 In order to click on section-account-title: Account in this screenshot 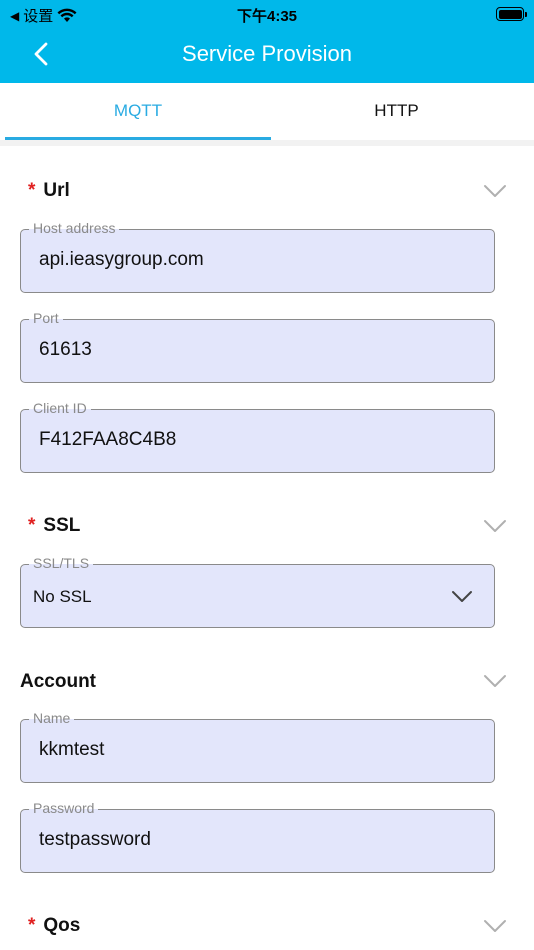, I will do `click(58, 681)`.